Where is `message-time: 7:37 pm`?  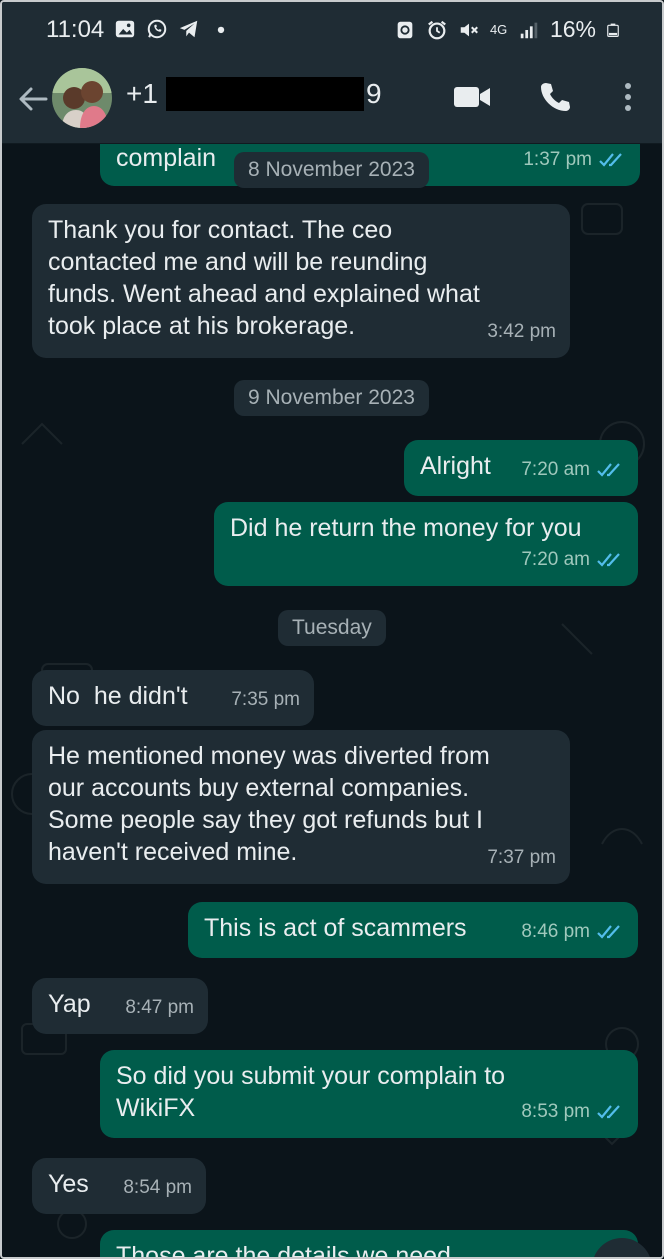
message-time: 7:37 pm is located at coordinates (521, 857).